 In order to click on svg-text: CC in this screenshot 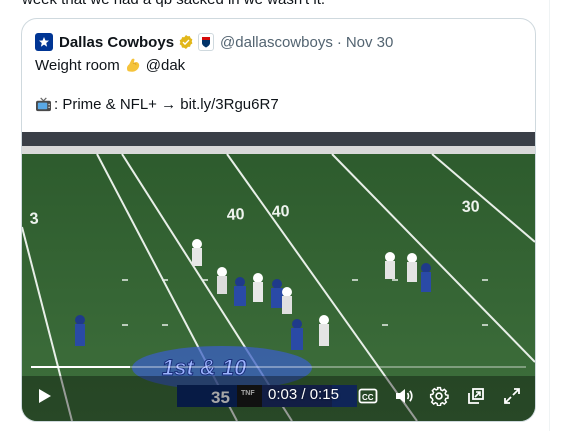, I will do `click(368, 397)`.